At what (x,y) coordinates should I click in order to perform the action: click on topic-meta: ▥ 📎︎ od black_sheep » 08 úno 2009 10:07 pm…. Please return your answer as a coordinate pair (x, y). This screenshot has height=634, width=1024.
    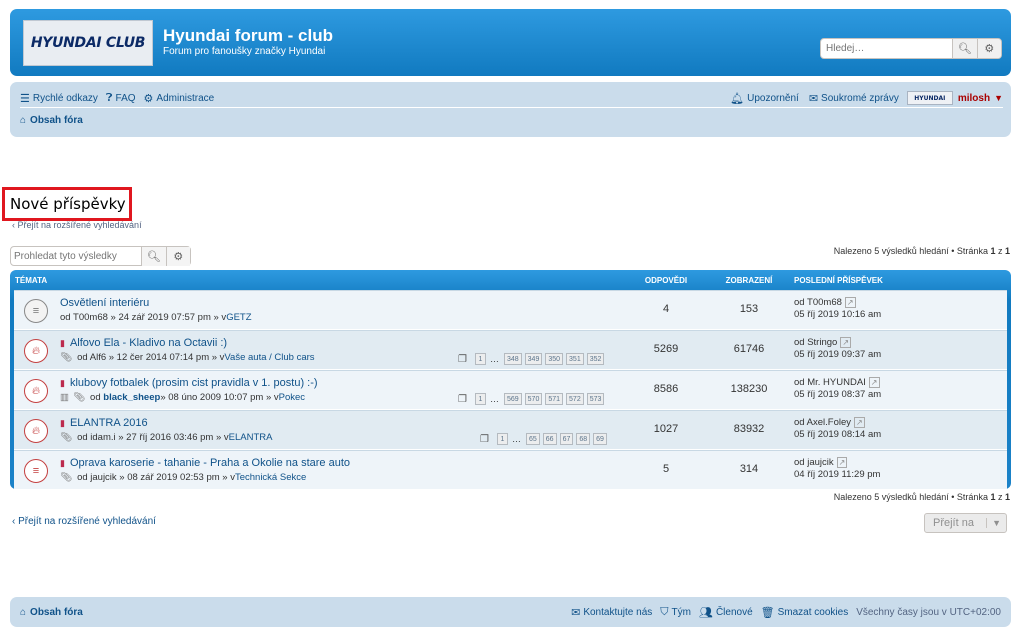
    Looking at the image, I should click on (182, 397).